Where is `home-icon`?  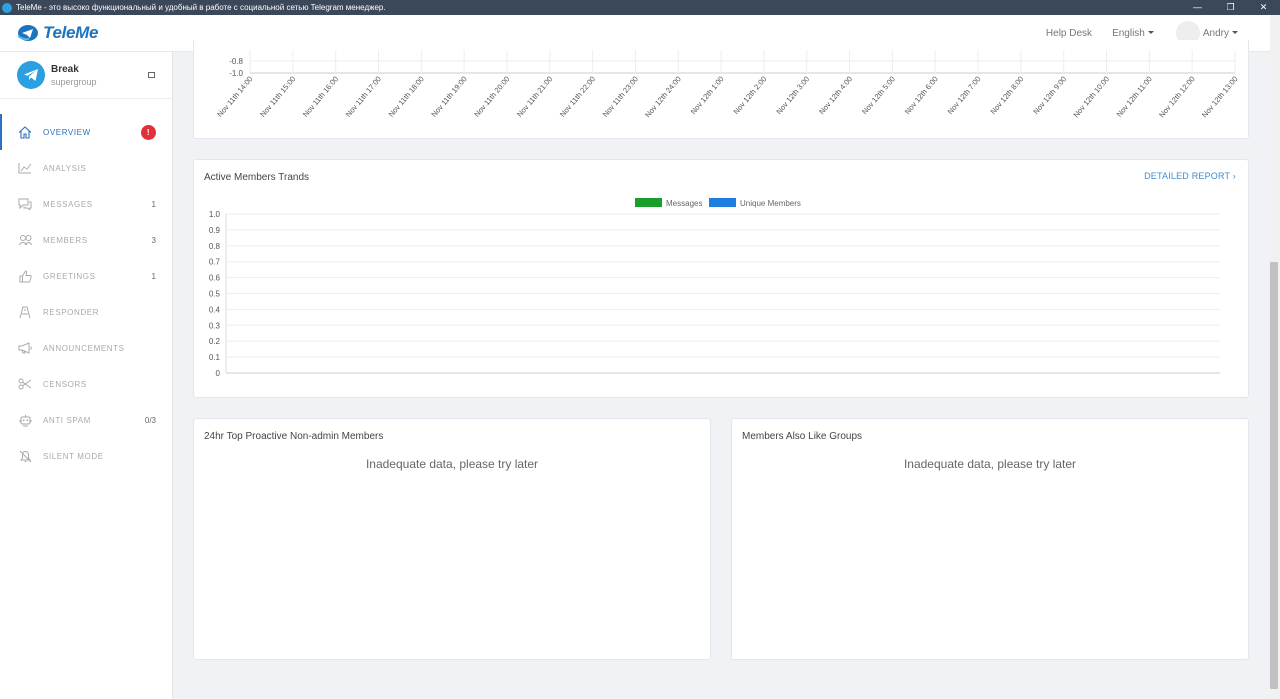
home-icon is located at coordinates (25, 132).